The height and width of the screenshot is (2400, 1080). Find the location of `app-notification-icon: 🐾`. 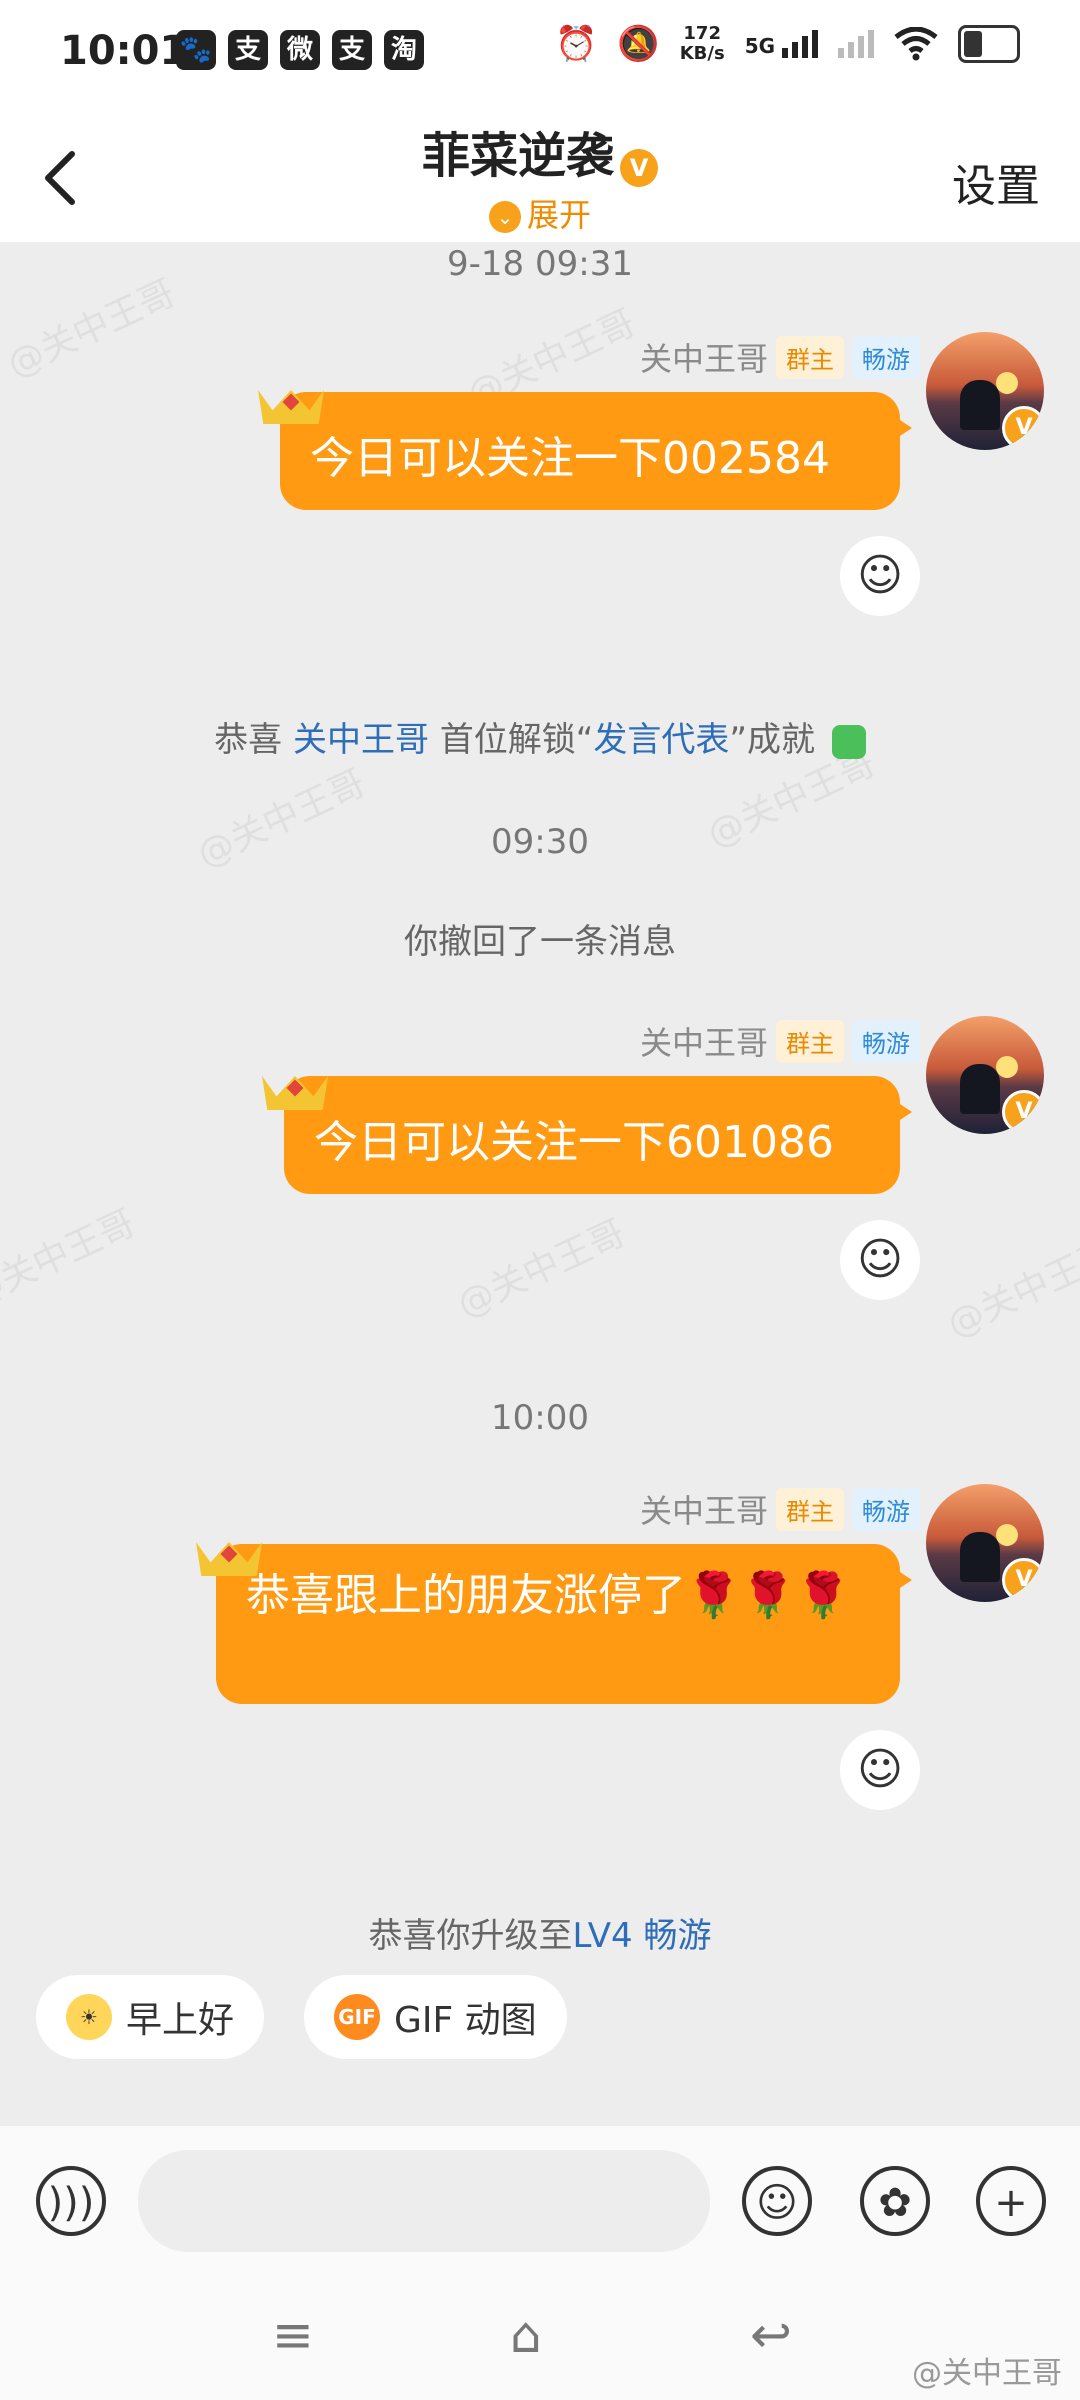

app-notification-icon: 🐾 is located at coordinates (196, 50).